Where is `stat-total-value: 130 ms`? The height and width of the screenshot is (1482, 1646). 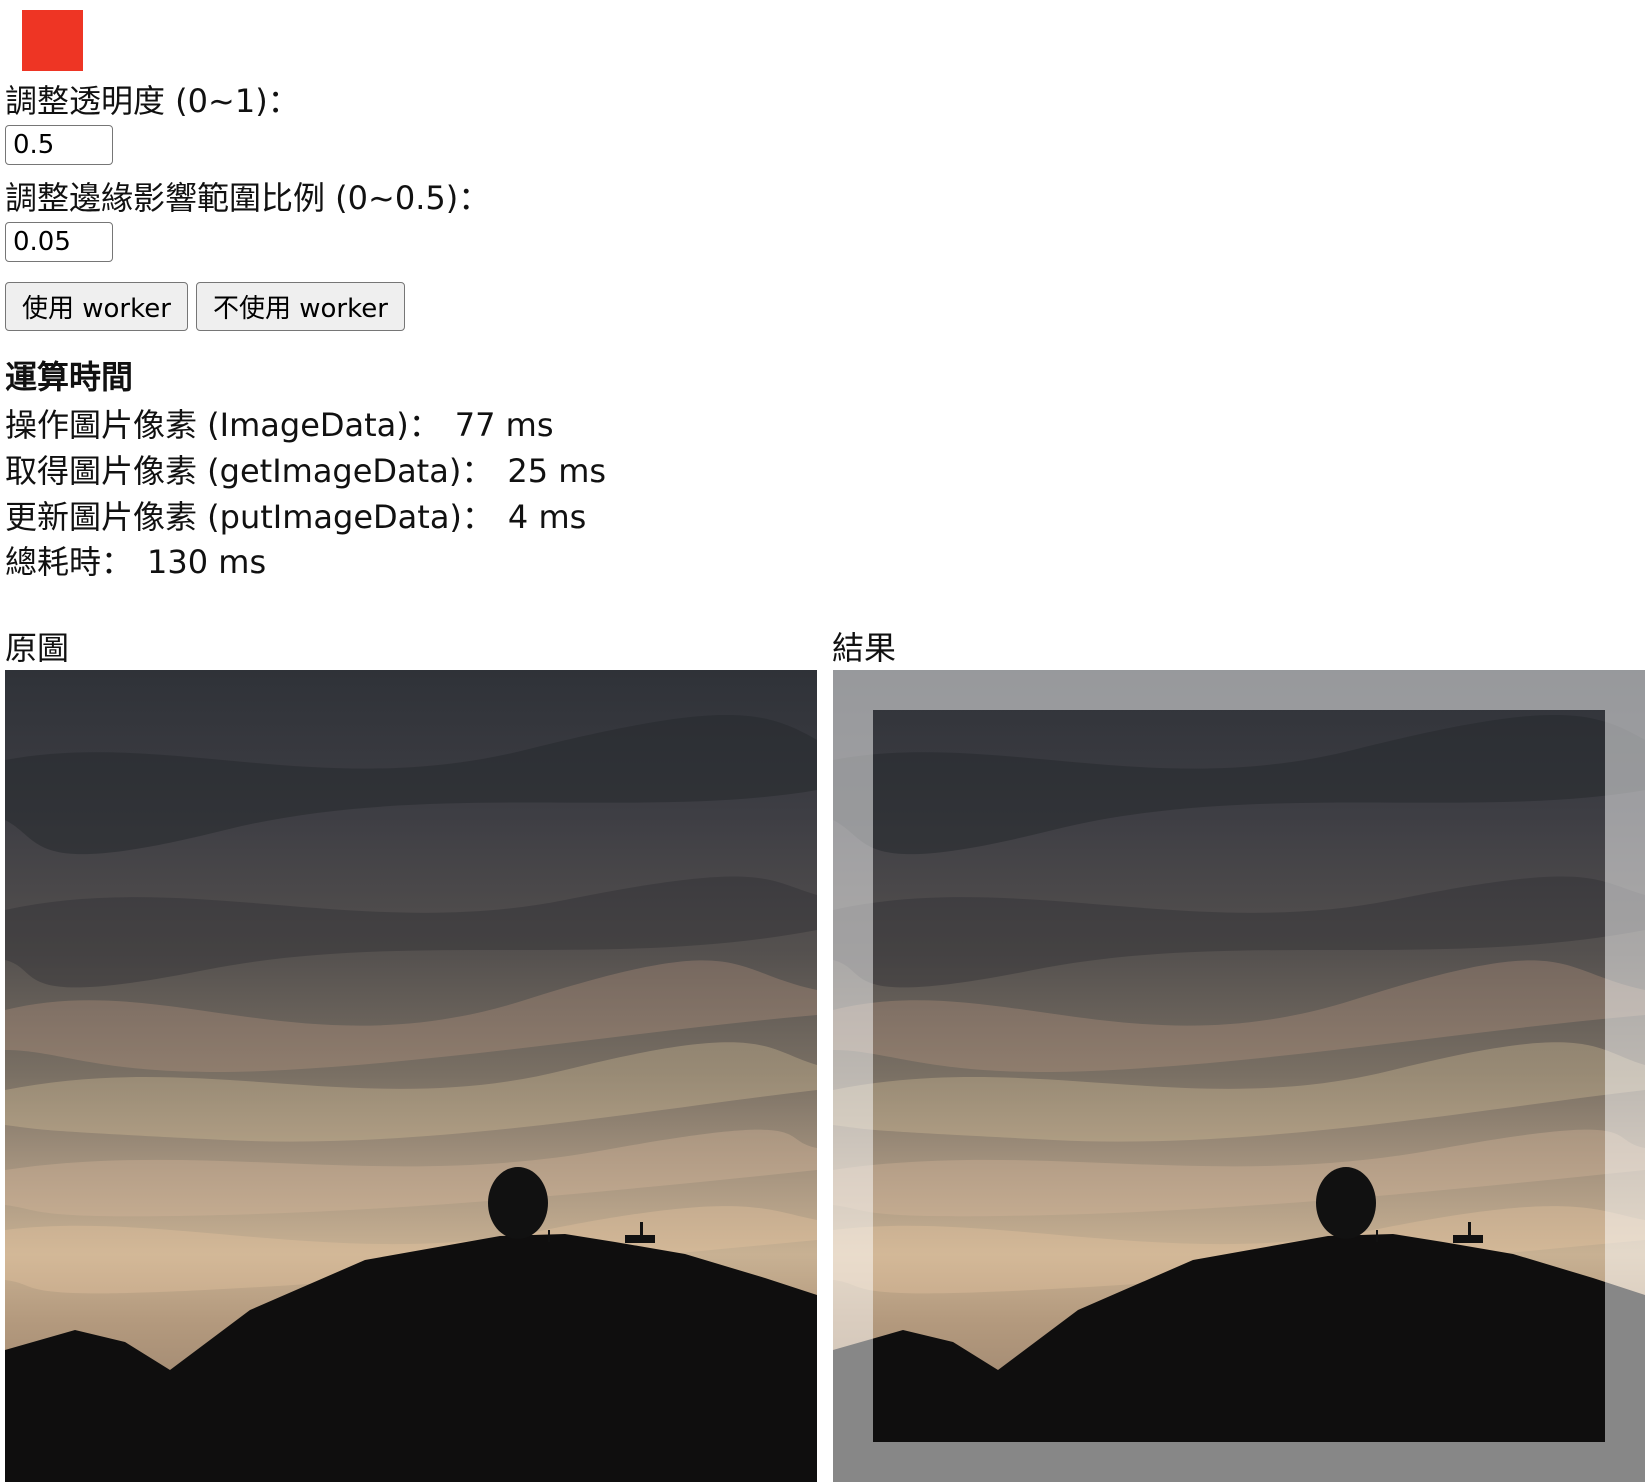
stat-total-value: 130 ms is located at coordinates (207, 562).